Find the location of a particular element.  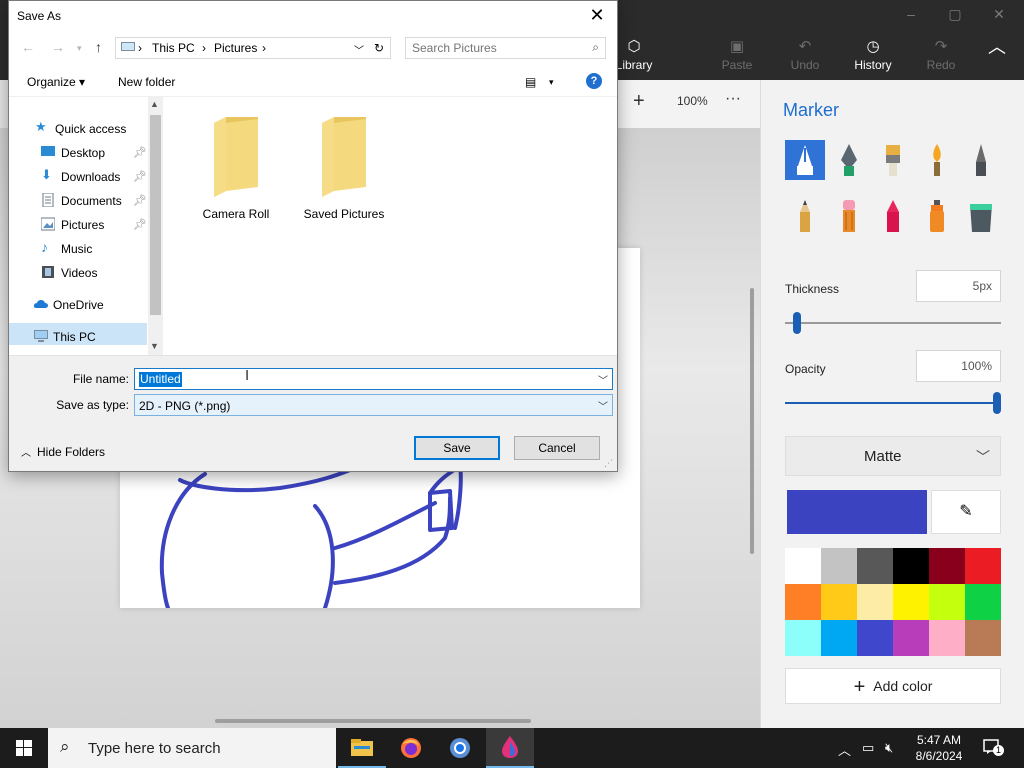

file-explorer-taskbar-button is located at coordinates (362, 748).